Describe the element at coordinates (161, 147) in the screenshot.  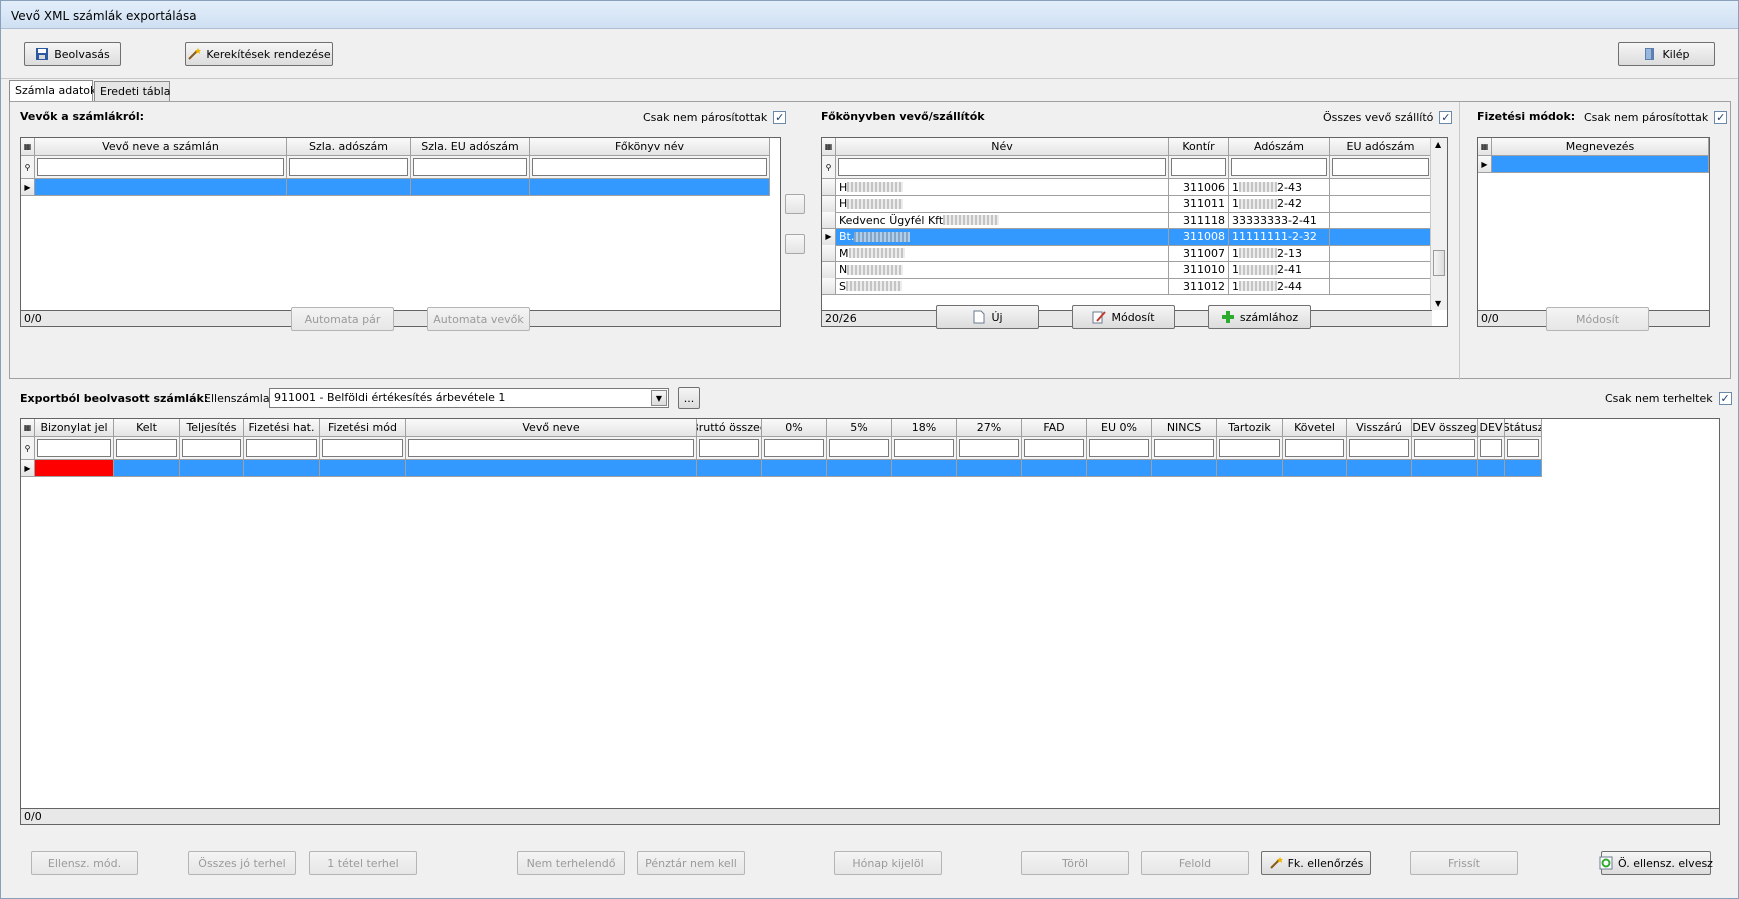
I see `column-header: Vevő neve a számlán` at that location.